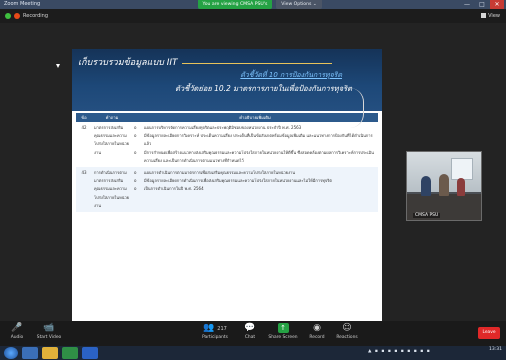 The width and height of the screenshot is (506, 360). I want to click on record-button: ◉ Record, so click(317, 331).